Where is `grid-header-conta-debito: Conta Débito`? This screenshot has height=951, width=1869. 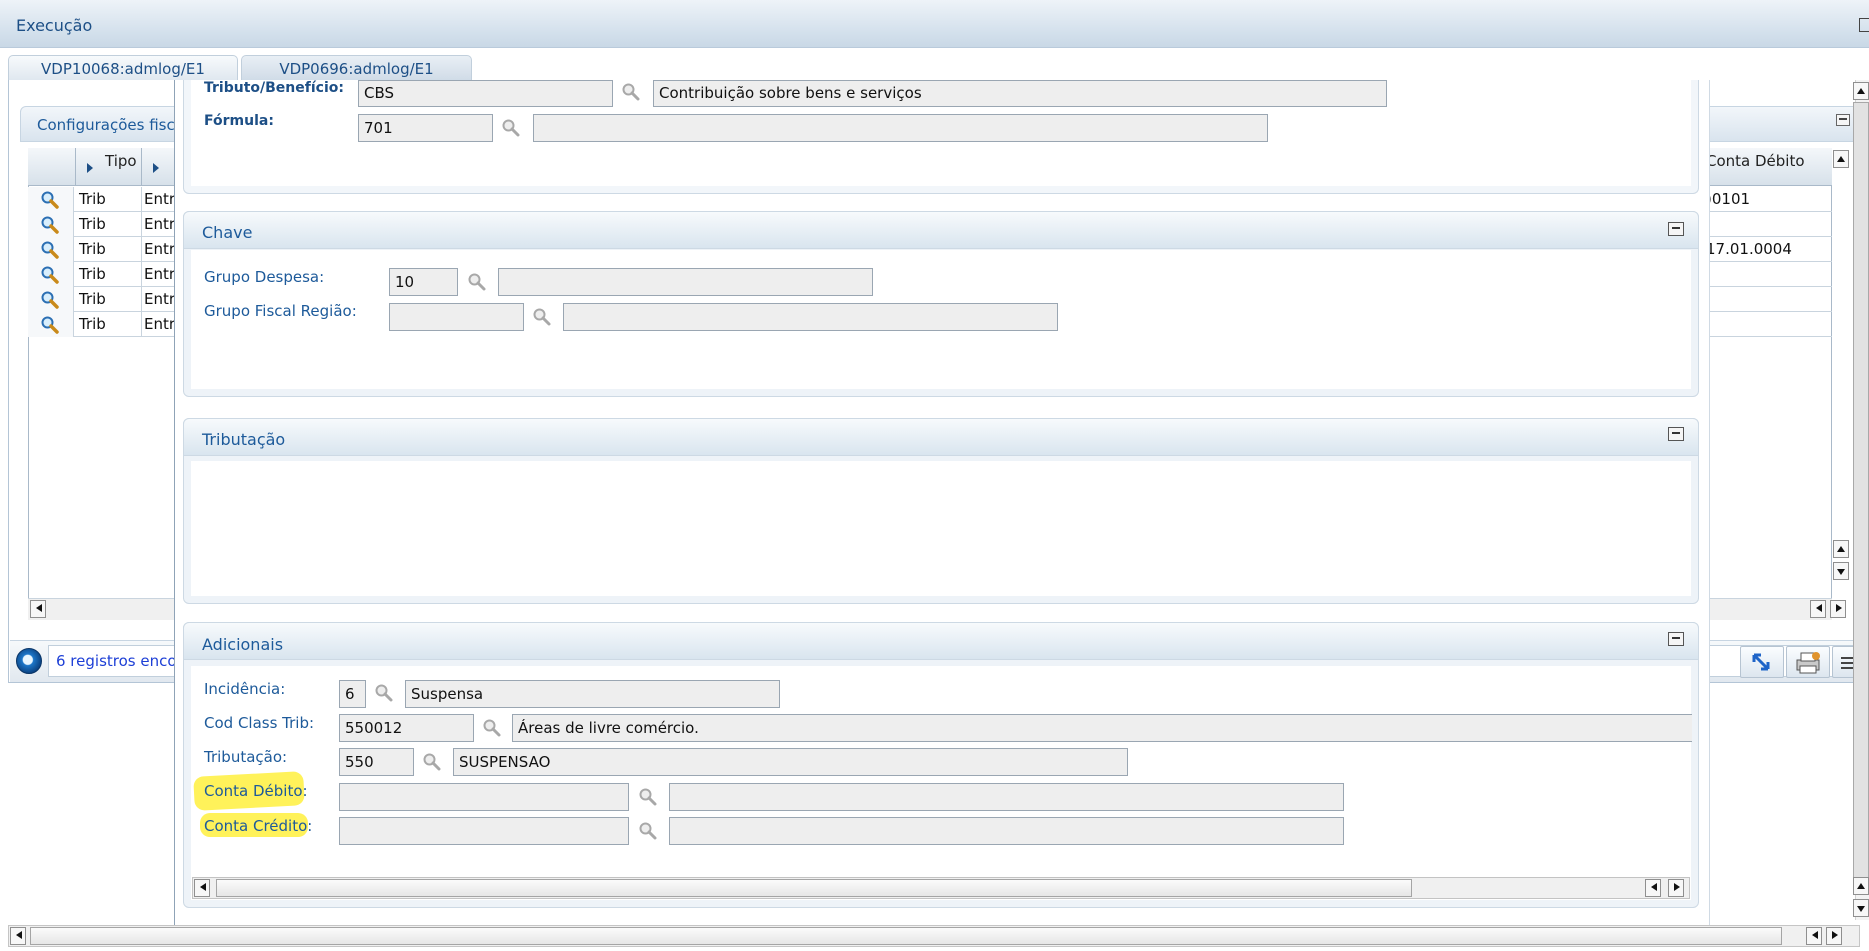 grid-header-conta-debito: Conta Débito is located at coordinates (1755, 161).